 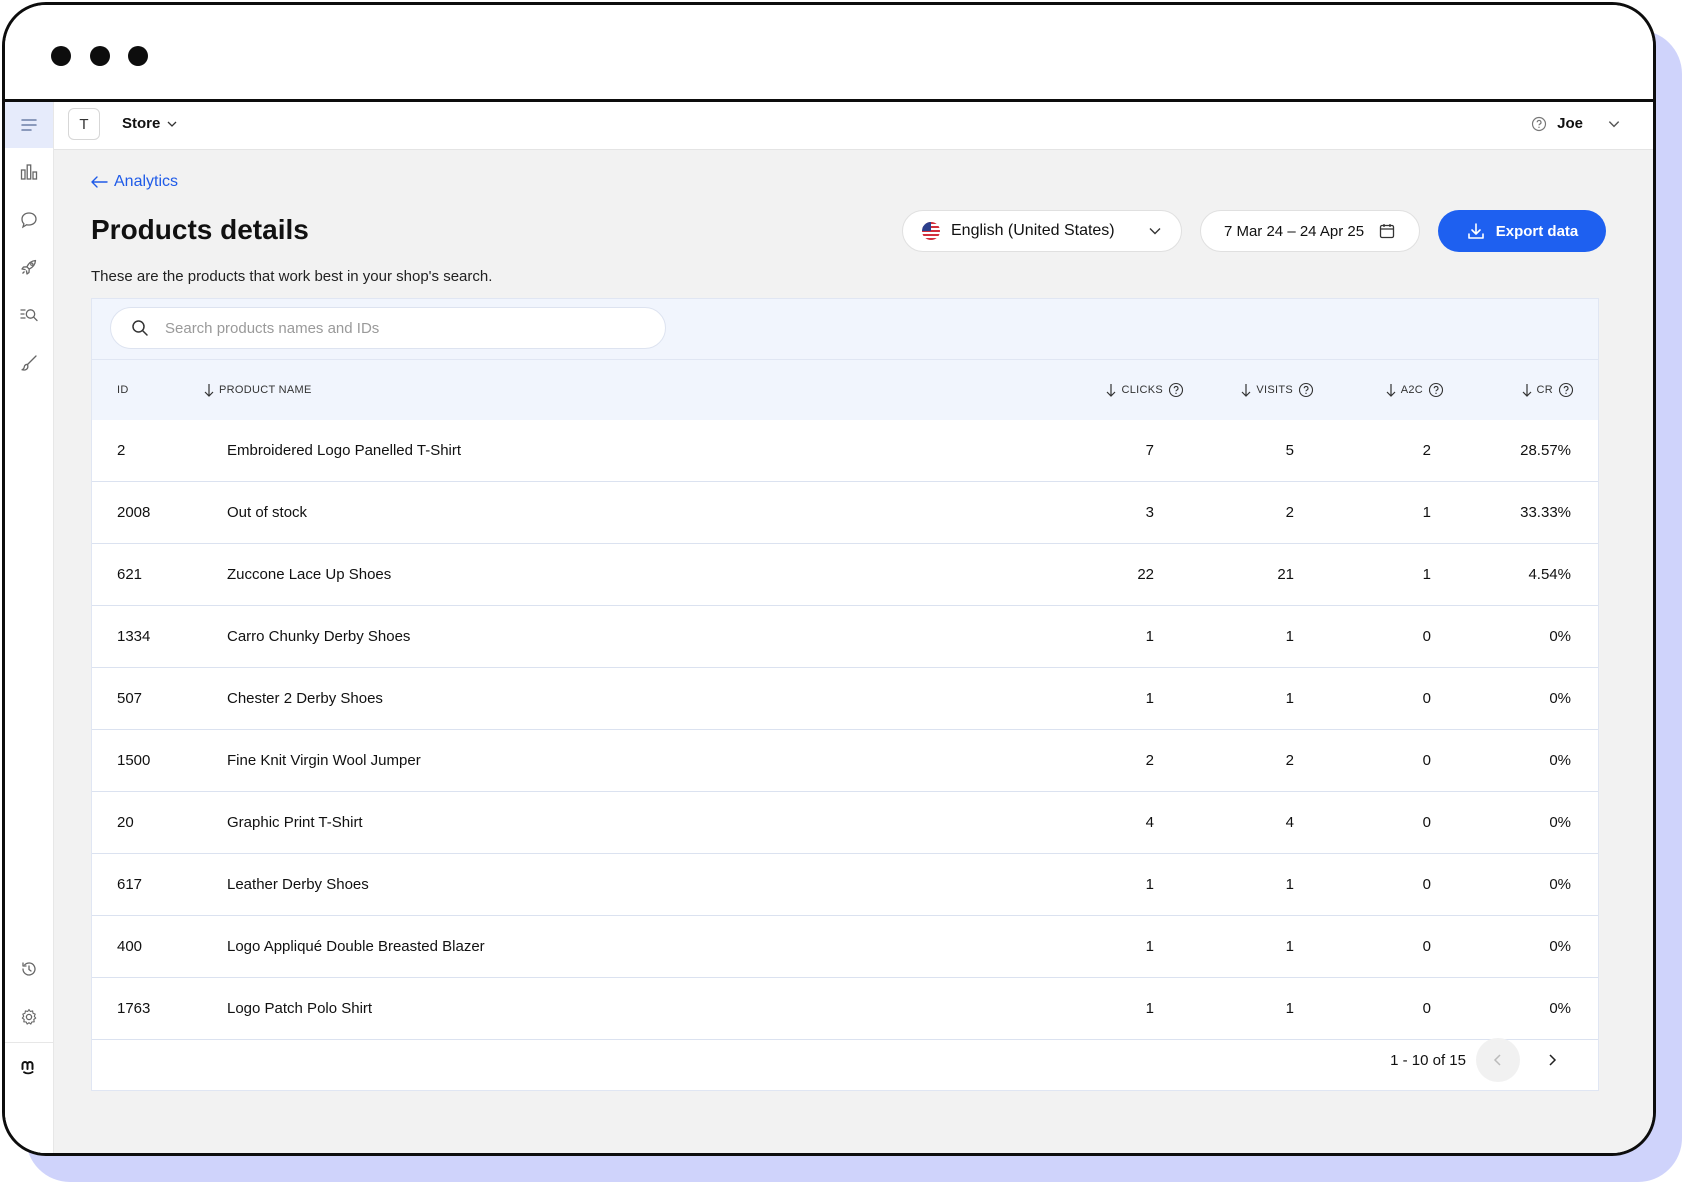 What do you see at coordinates (1428, 1060) in the screenshot?
I see `pagination-range: 1 - 10 of 15` at bounding box center [1428, 1060].